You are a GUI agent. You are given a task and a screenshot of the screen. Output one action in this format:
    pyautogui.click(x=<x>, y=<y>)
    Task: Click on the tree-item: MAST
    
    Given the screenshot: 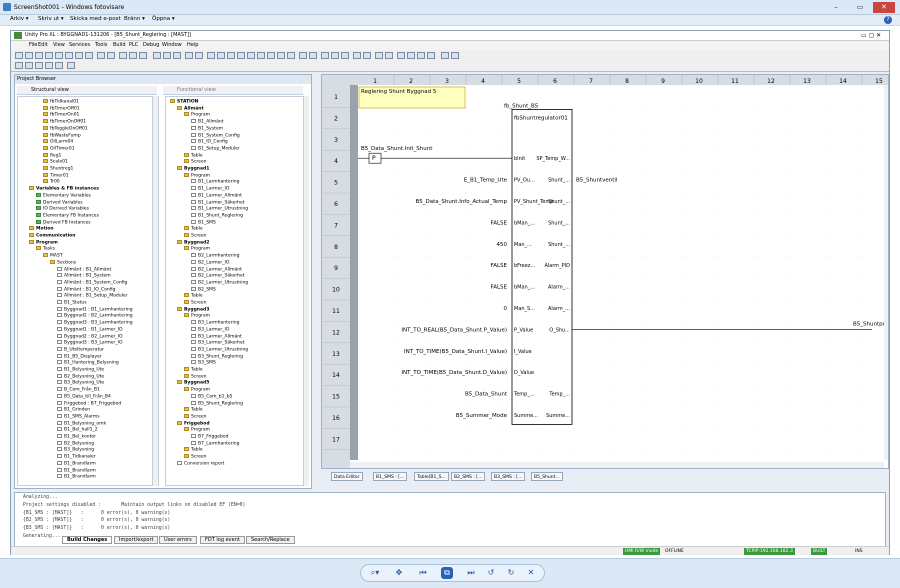 What is the action you would take?
    pyautogui.click(x=53, y=256)
    